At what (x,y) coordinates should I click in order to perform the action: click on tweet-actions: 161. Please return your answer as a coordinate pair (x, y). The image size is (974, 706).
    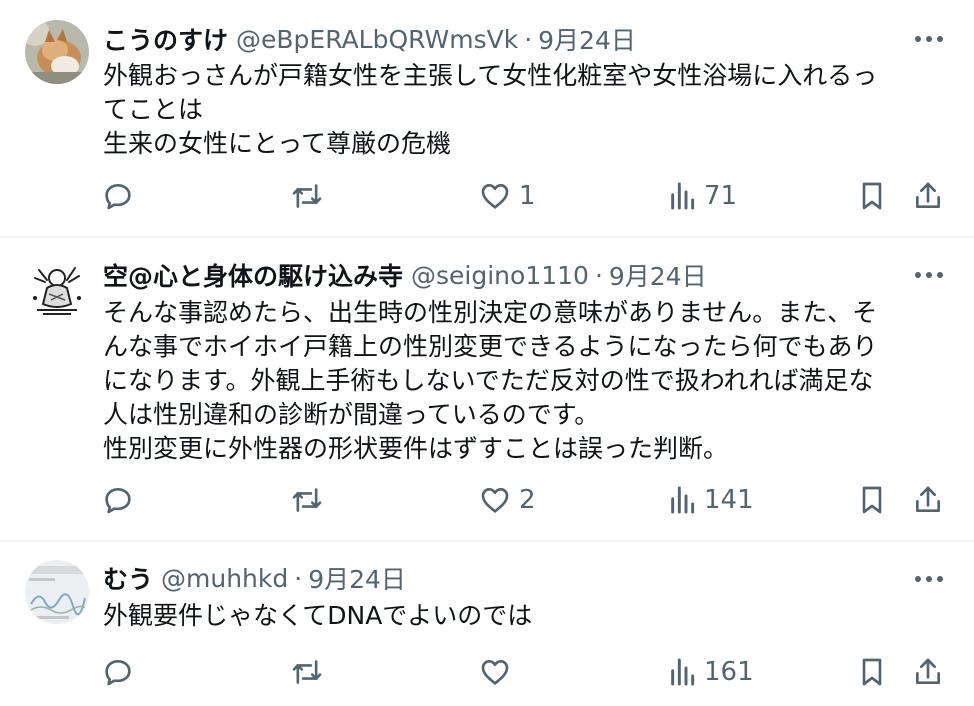
    Looking at the image, I should click on (487, 672).